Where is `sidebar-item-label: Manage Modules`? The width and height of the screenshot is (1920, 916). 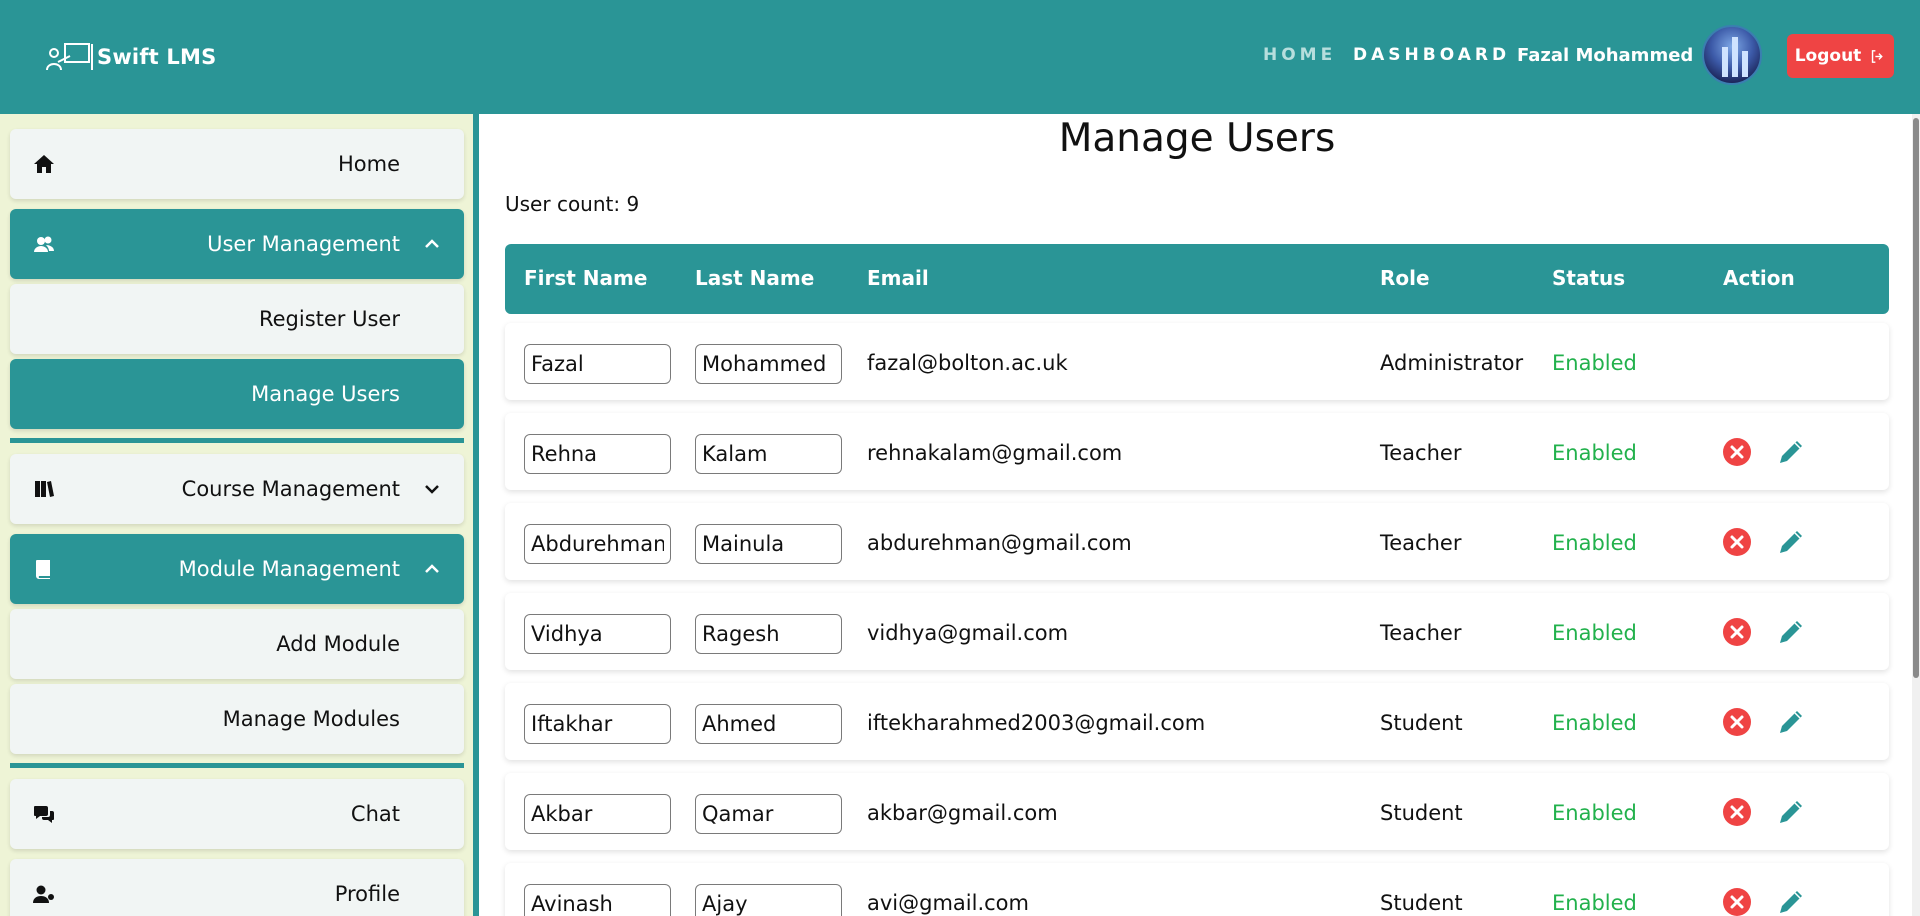
sidebar-item-label: Manage Modules is located at coordinates (311, 719).